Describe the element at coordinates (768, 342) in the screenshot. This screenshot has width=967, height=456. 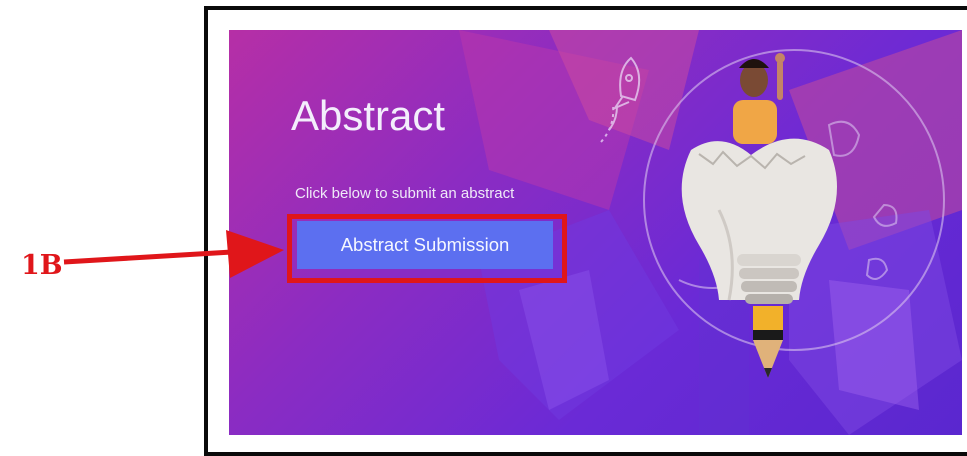
I see `pencil-icon` at that location.